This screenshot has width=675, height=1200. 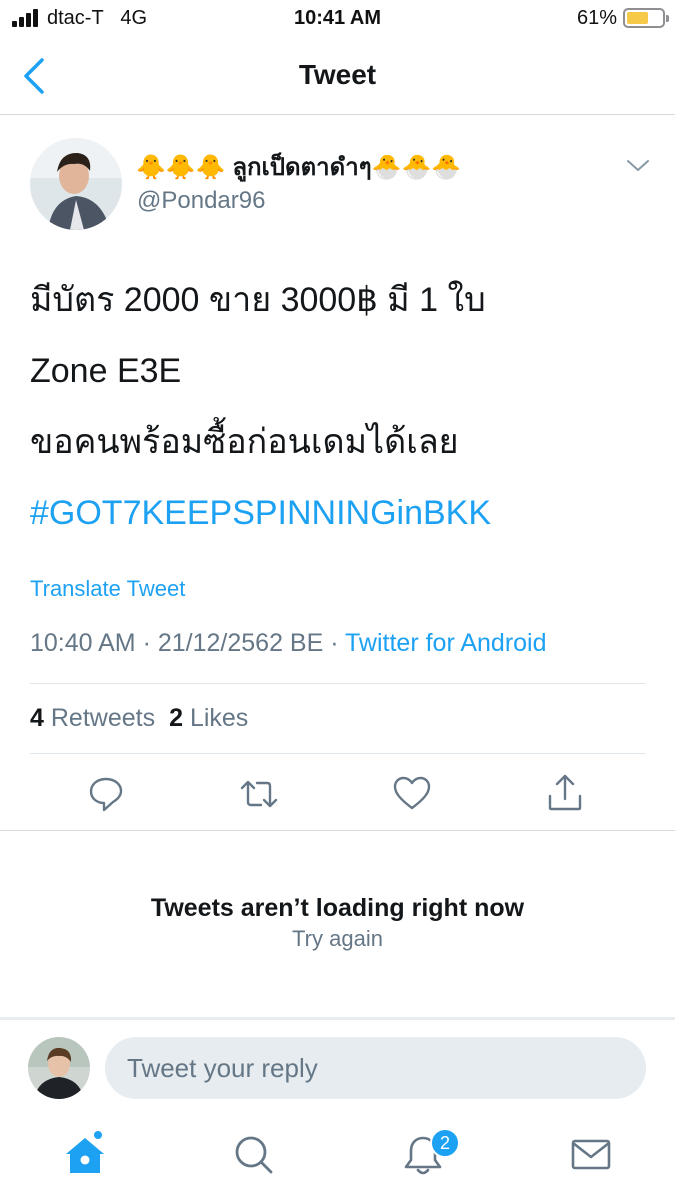 I want to click on like-button, so click(x=412, y=794).